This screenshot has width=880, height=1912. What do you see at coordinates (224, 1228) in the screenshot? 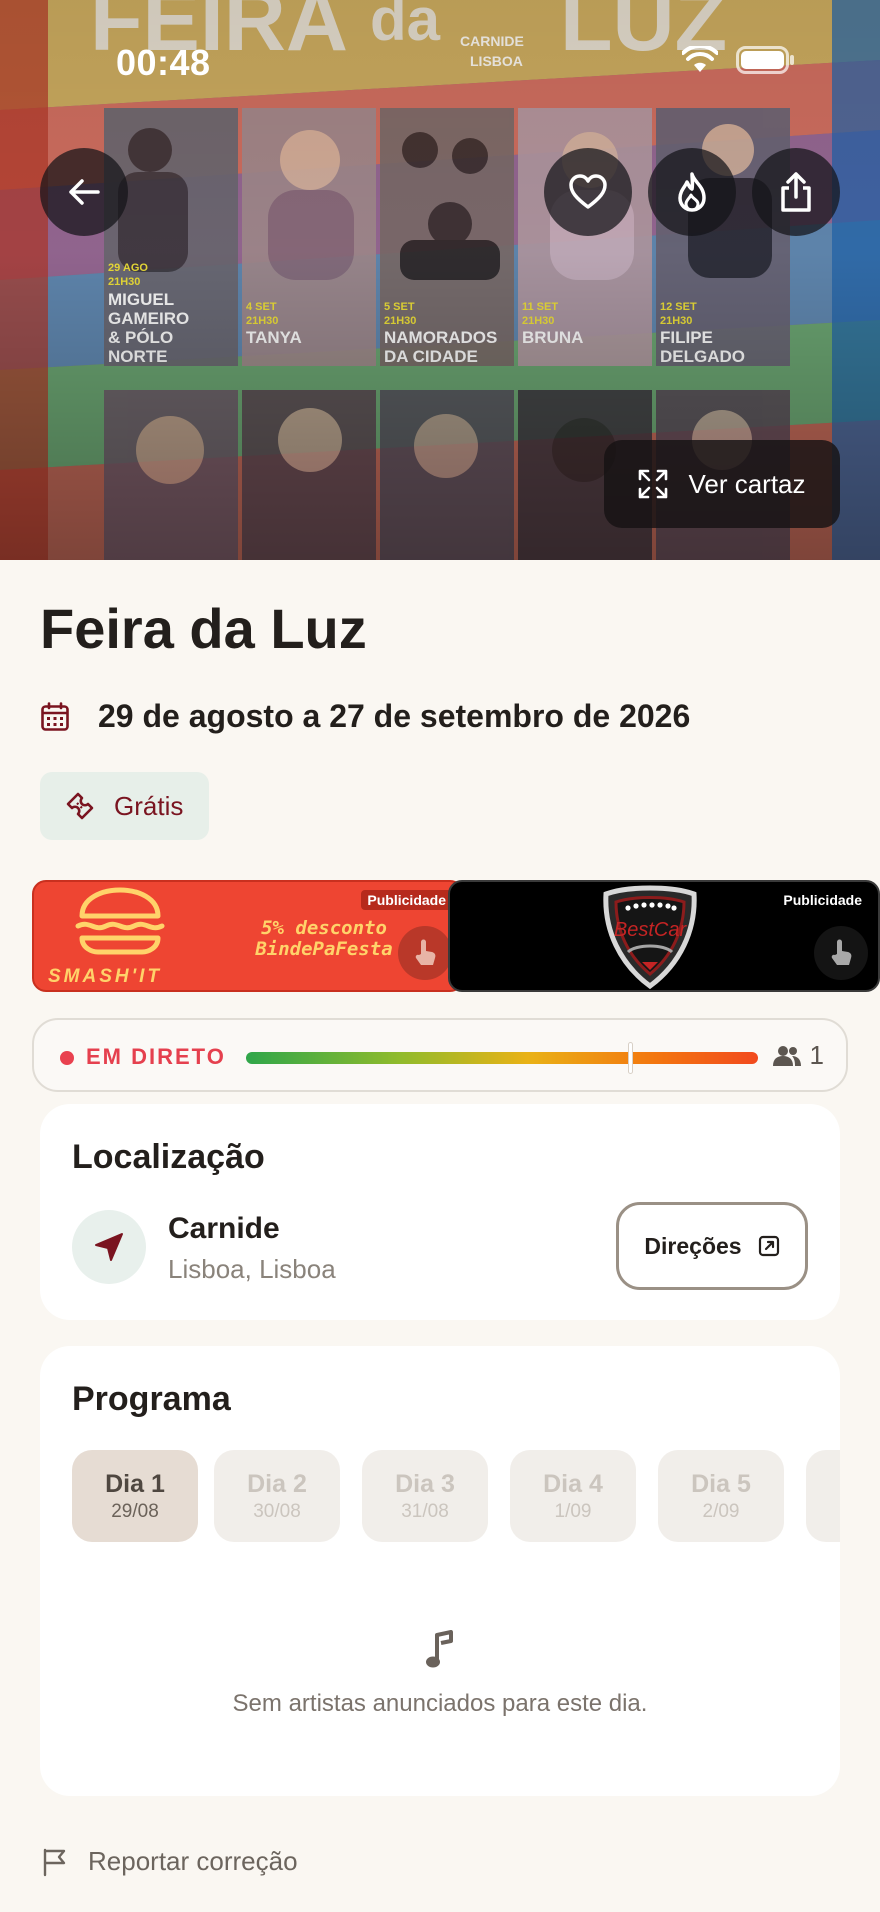
I see `location-name: Carnide` at bounding box center [224, 1228].